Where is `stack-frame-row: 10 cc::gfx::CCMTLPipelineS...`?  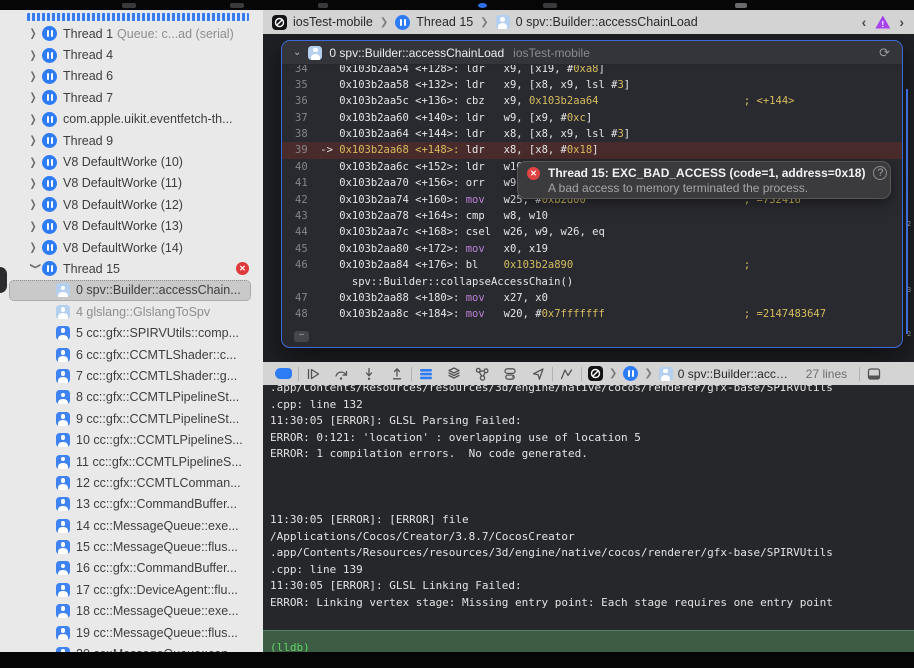 stack-frame-row: 10 cc::gfx::CCMTLPipelineS... is located at coordinates (131, 439).